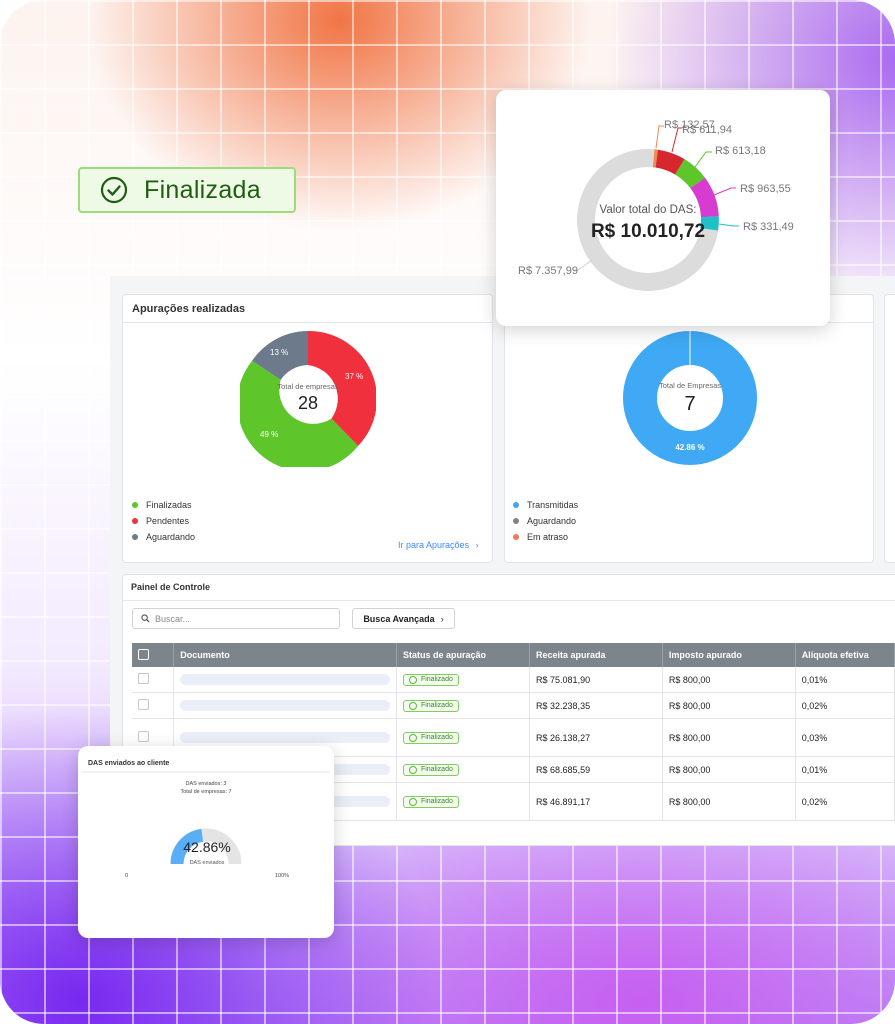 The image size is (895, 1024). I want to click on legend-item: Finalizadas, so click(163, 505).